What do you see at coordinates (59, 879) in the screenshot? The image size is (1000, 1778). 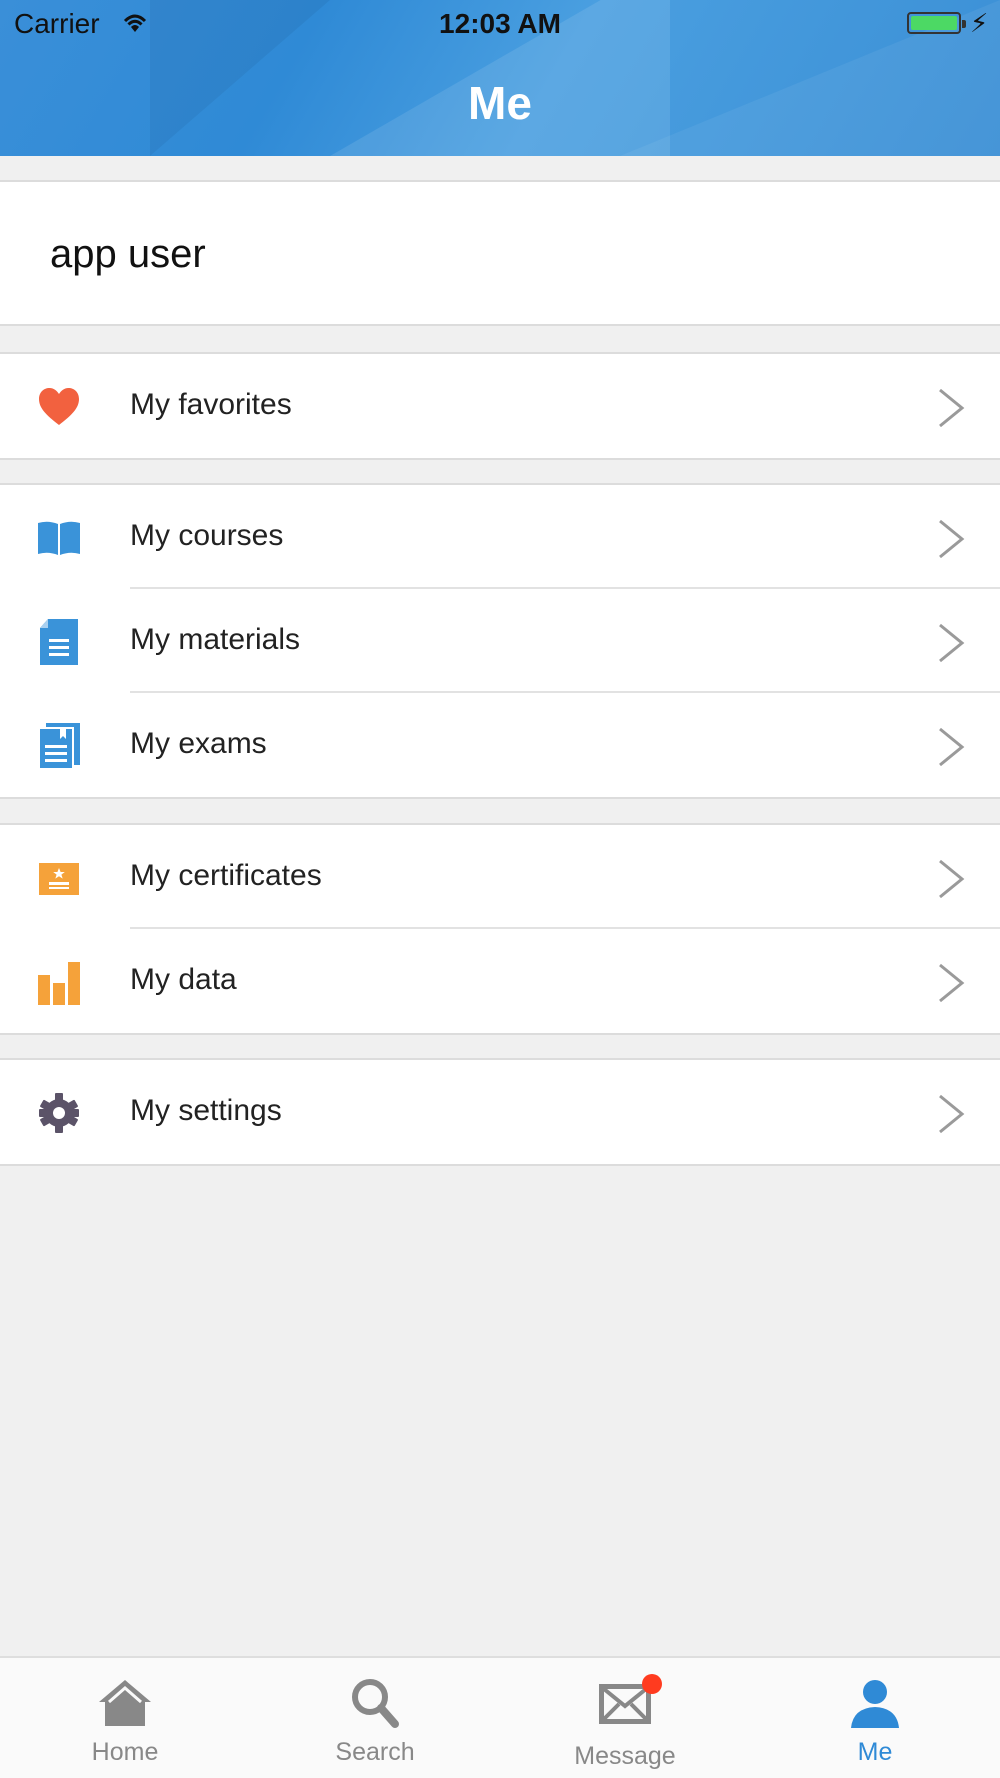 I see `certificate-icon` at bounding box center [59, 879].